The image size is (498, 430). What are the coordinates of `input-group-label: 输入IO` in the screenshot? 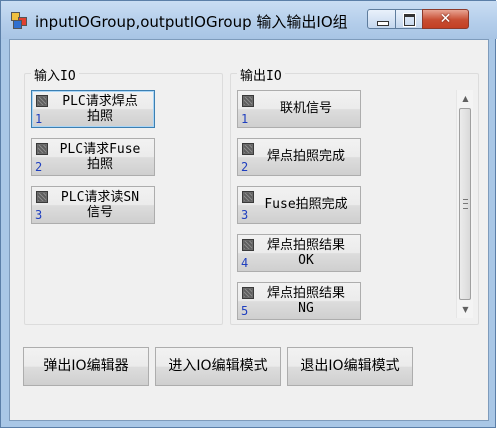 It's located at (55, 74).